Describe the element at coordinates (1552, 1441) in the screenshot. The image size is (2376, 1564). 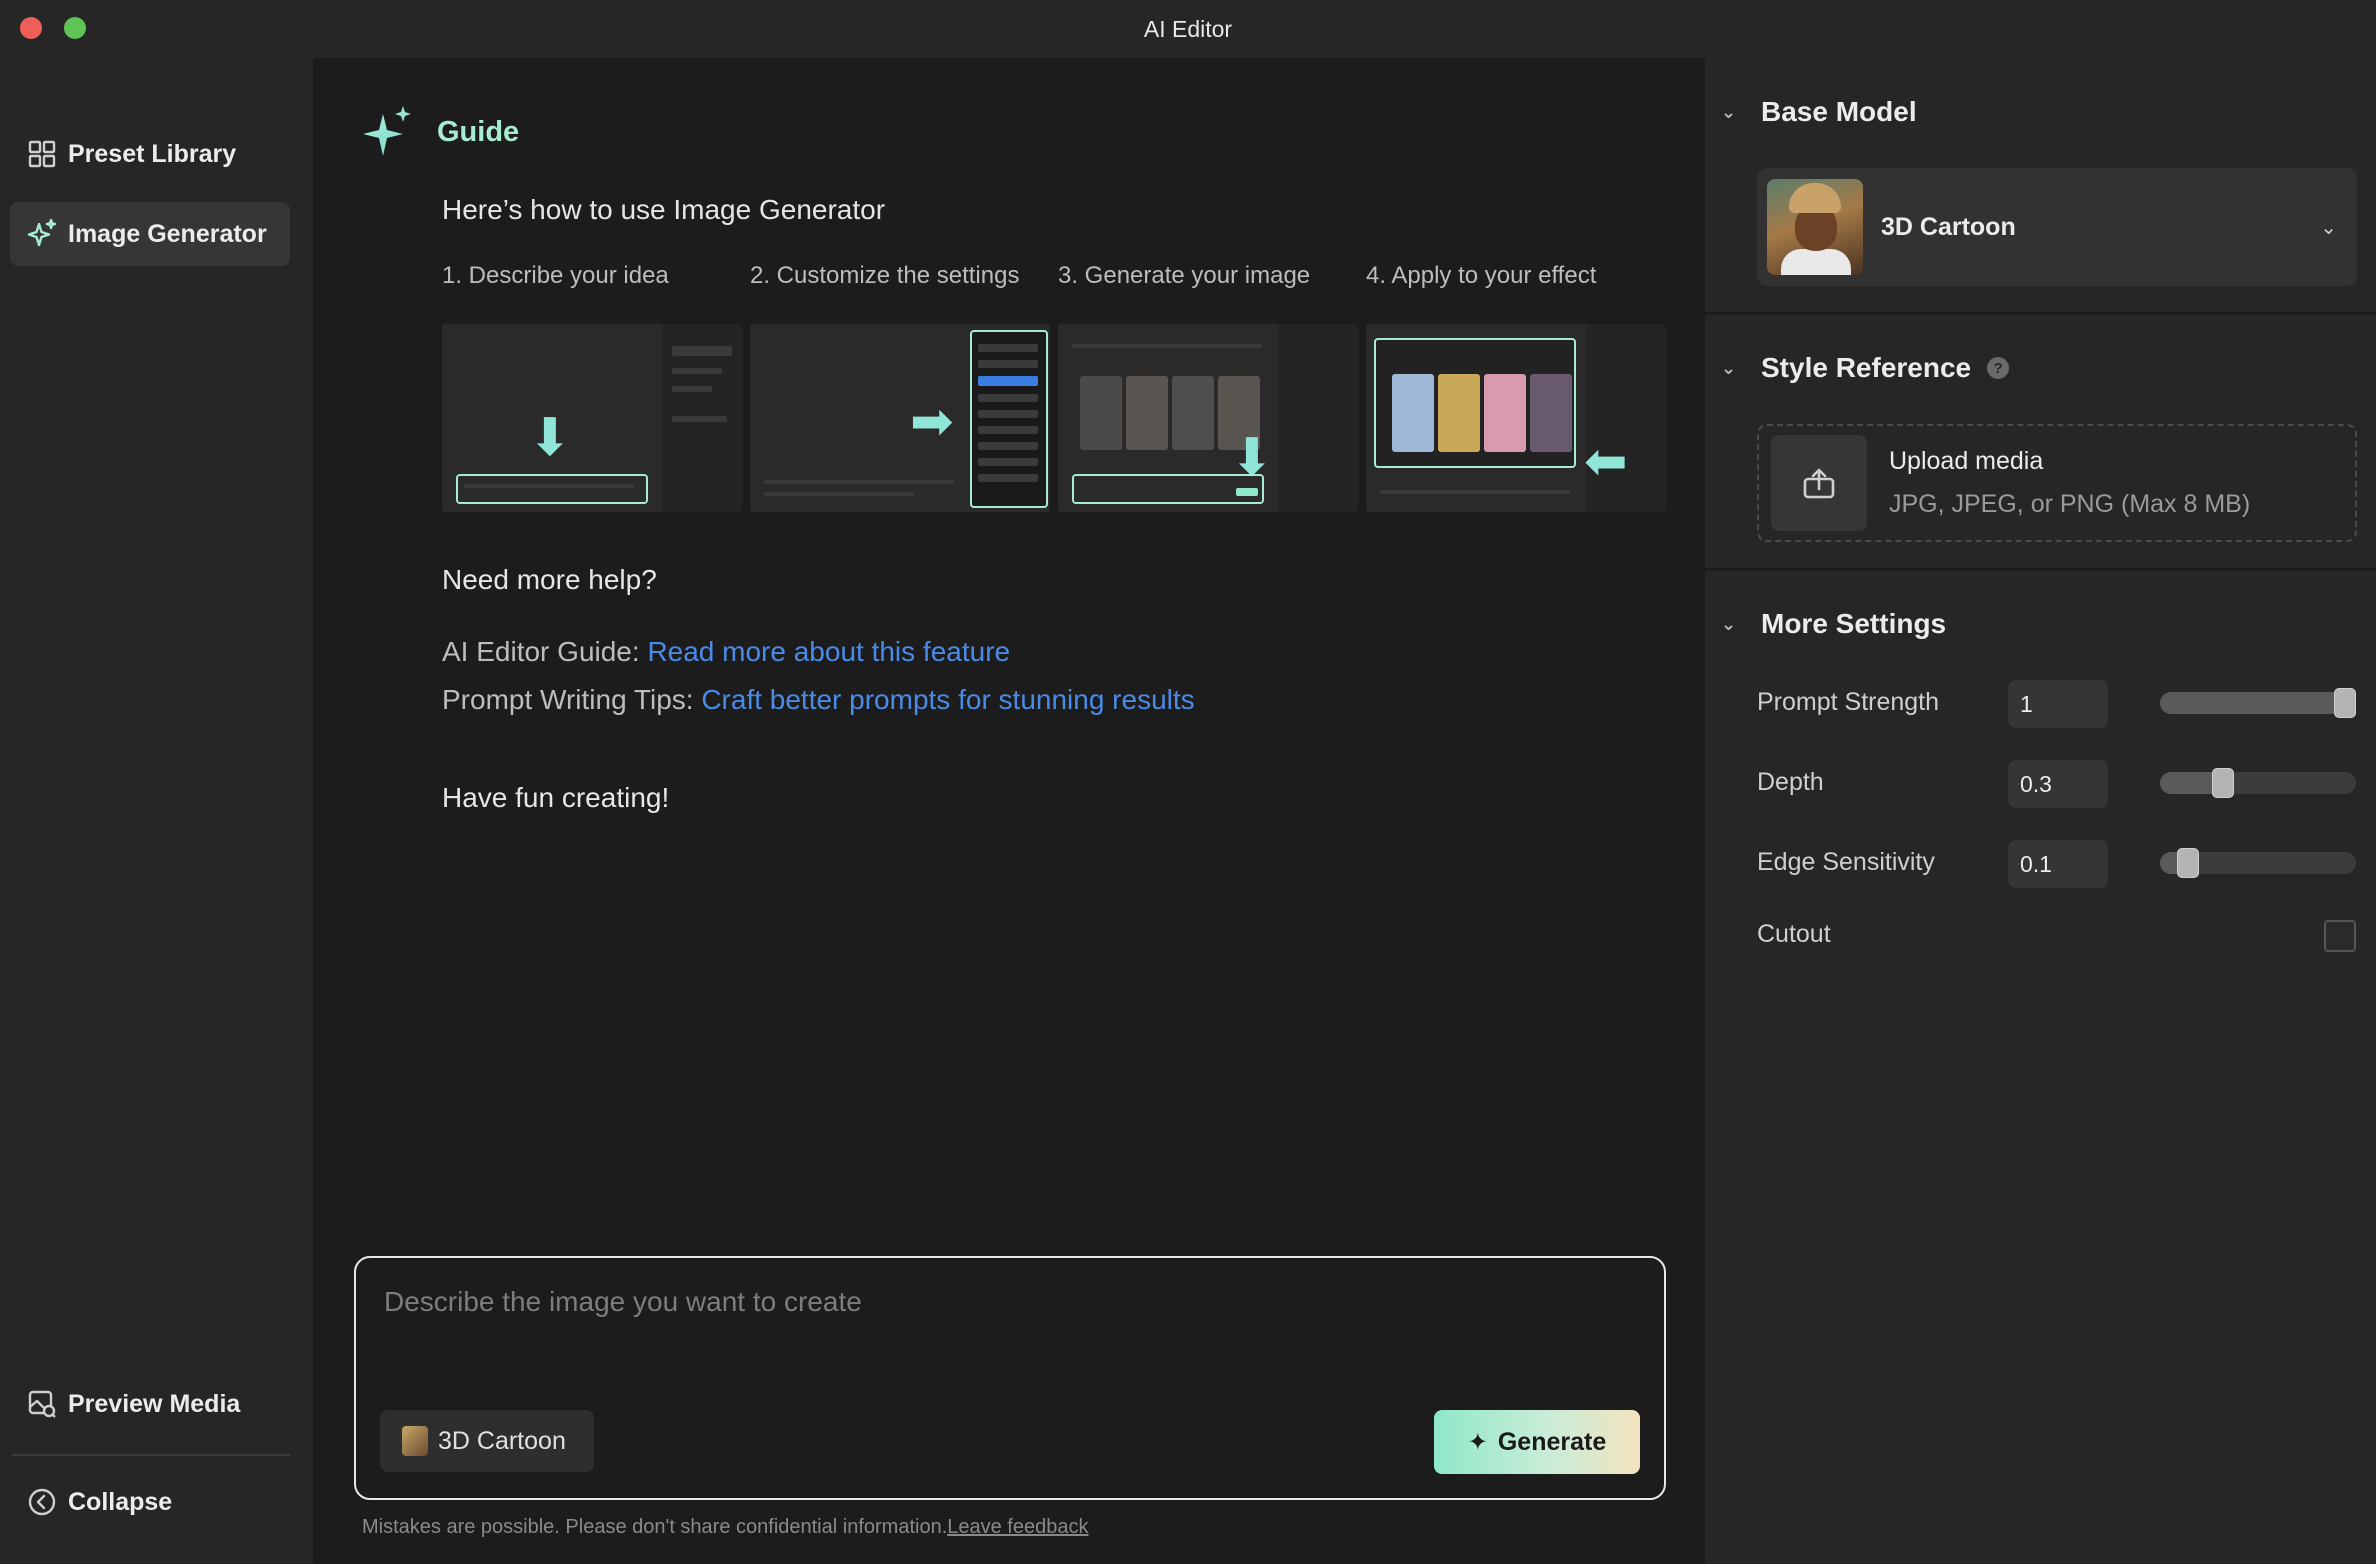
I see `generate-label: Generate` at that location.